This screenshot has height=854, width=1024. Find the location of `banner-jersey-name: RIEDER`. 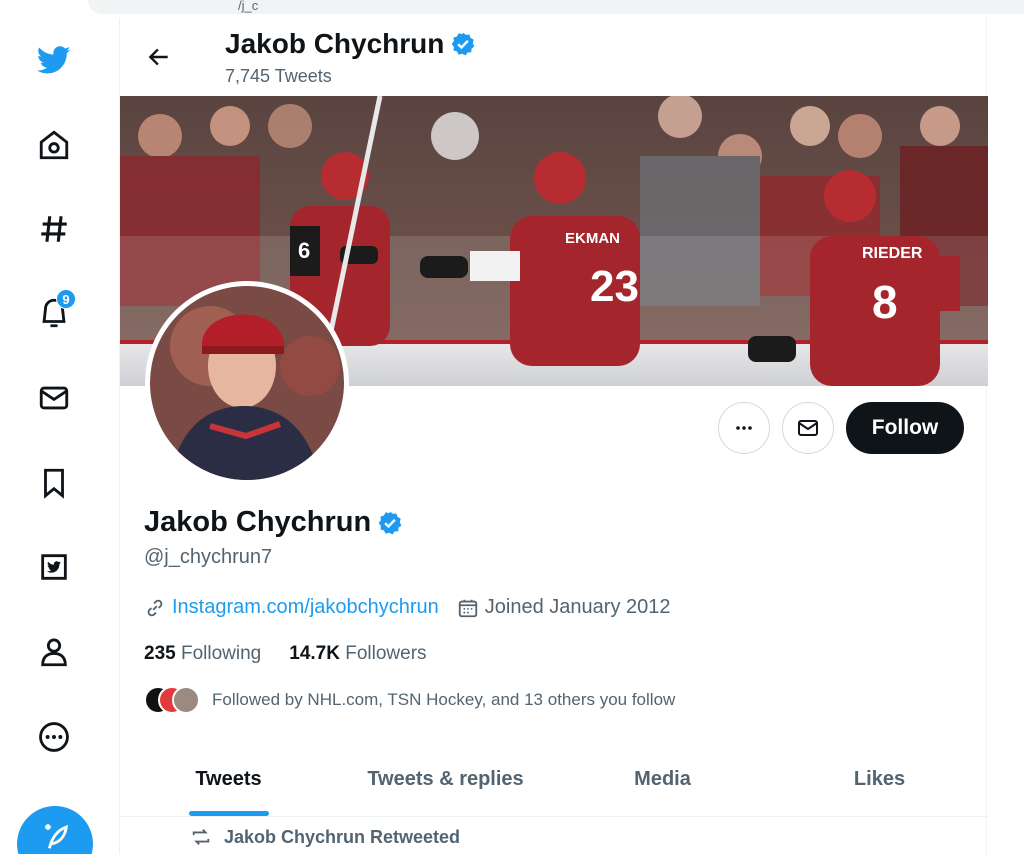

banner-jersey-name: RIEDER is located at coordinates (892, 253).